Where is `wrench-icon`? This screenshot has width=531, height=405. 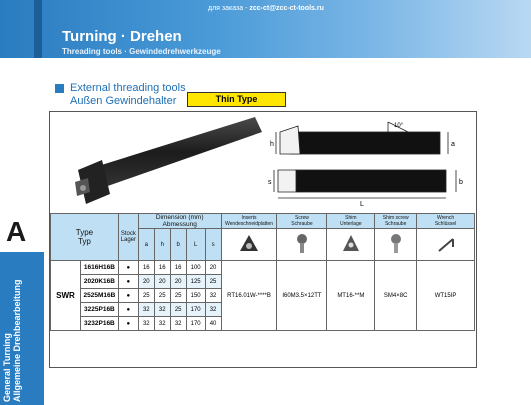
wrench-icon is located at coordinates (445, 244).